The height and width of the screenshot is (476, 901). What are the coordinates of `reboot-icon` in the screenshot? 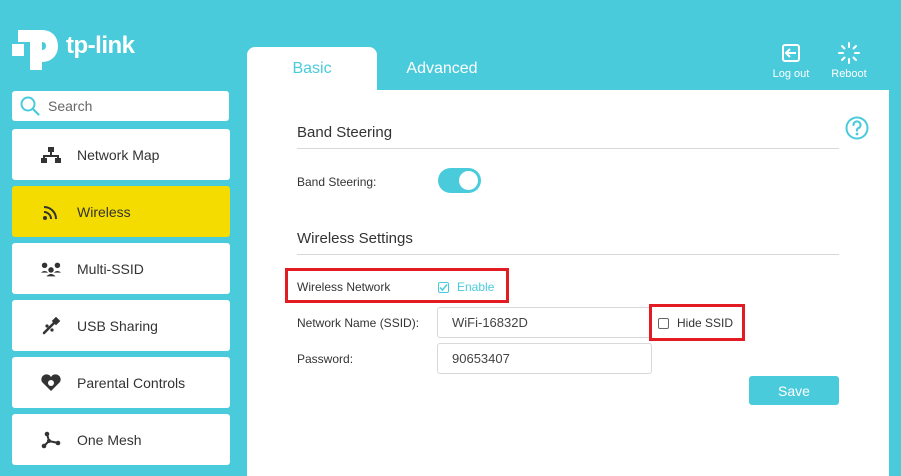 It's located at (849, 53).